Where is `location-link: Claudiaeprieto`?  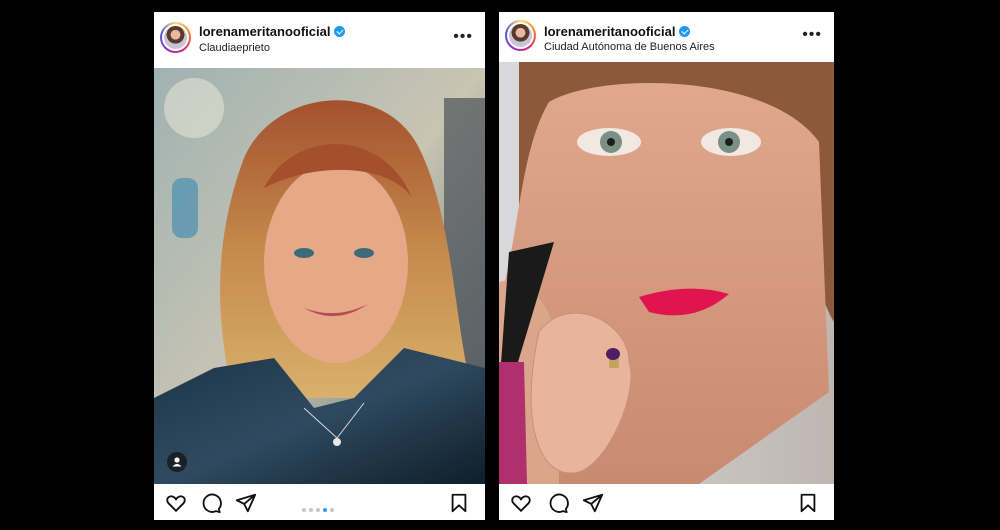
location-link: Claudiaeprieto is located at coordinates (234, 48).